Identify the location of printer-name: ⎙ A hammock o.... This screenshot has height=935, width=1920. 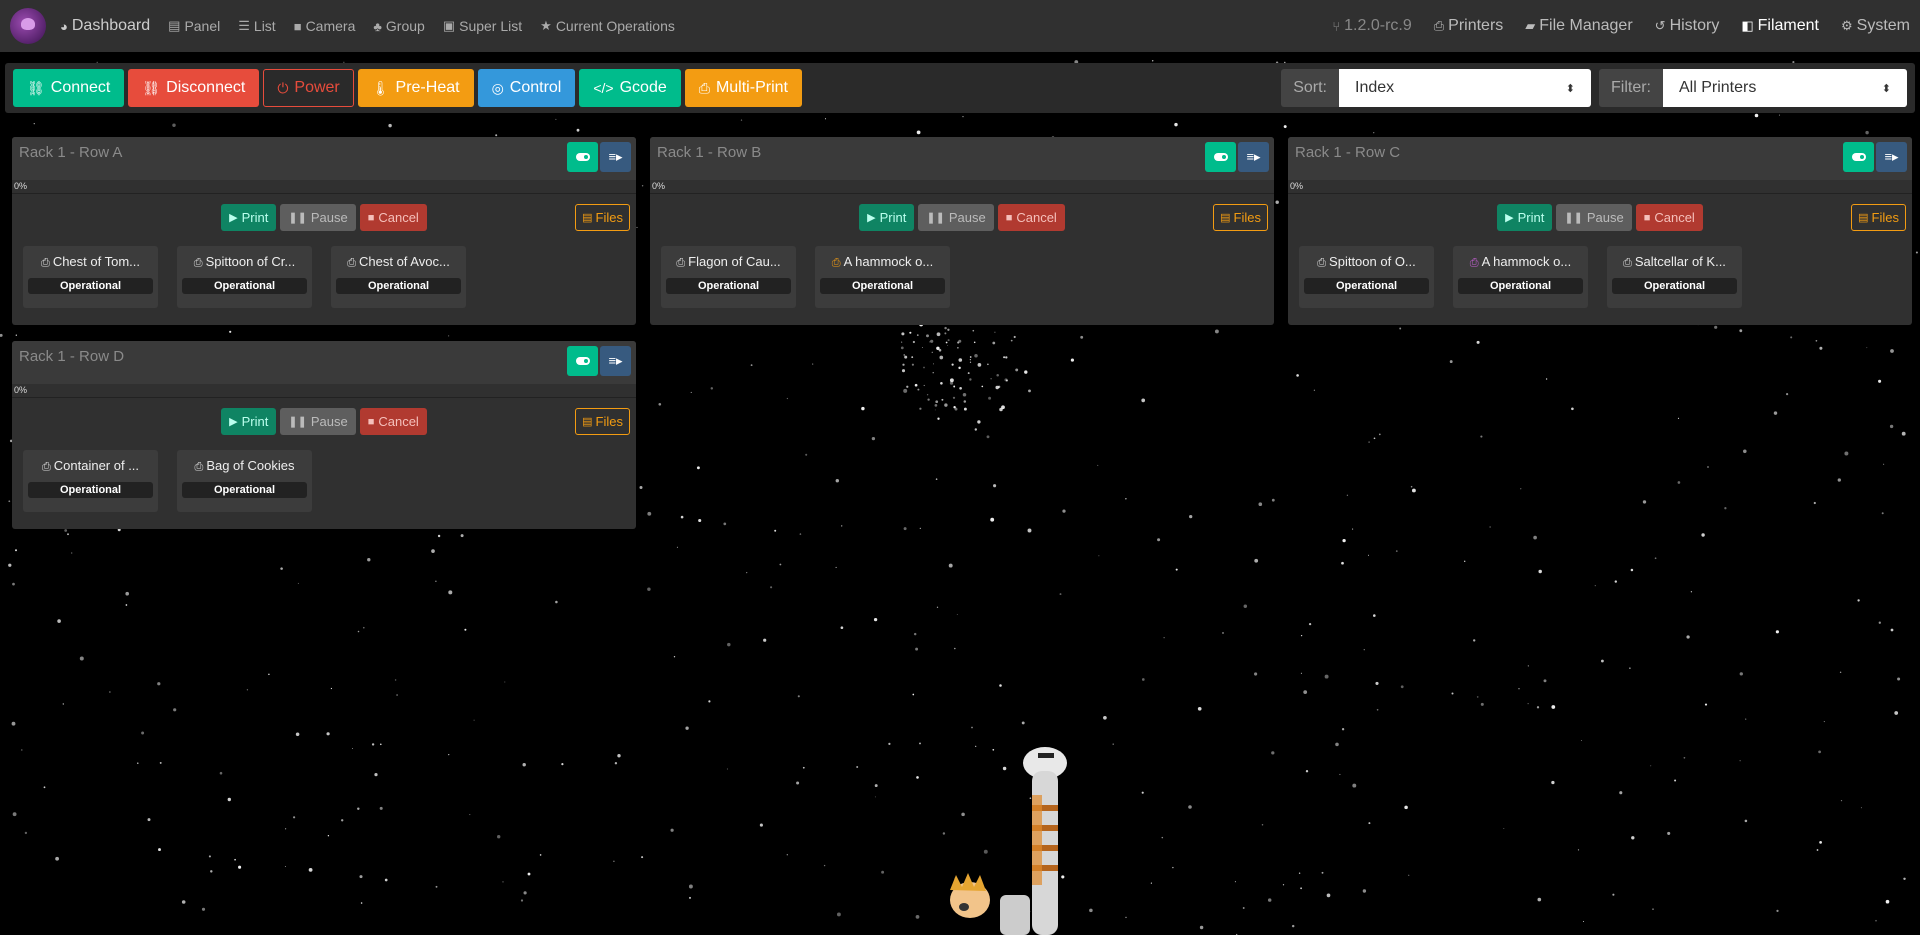
(882, 261).